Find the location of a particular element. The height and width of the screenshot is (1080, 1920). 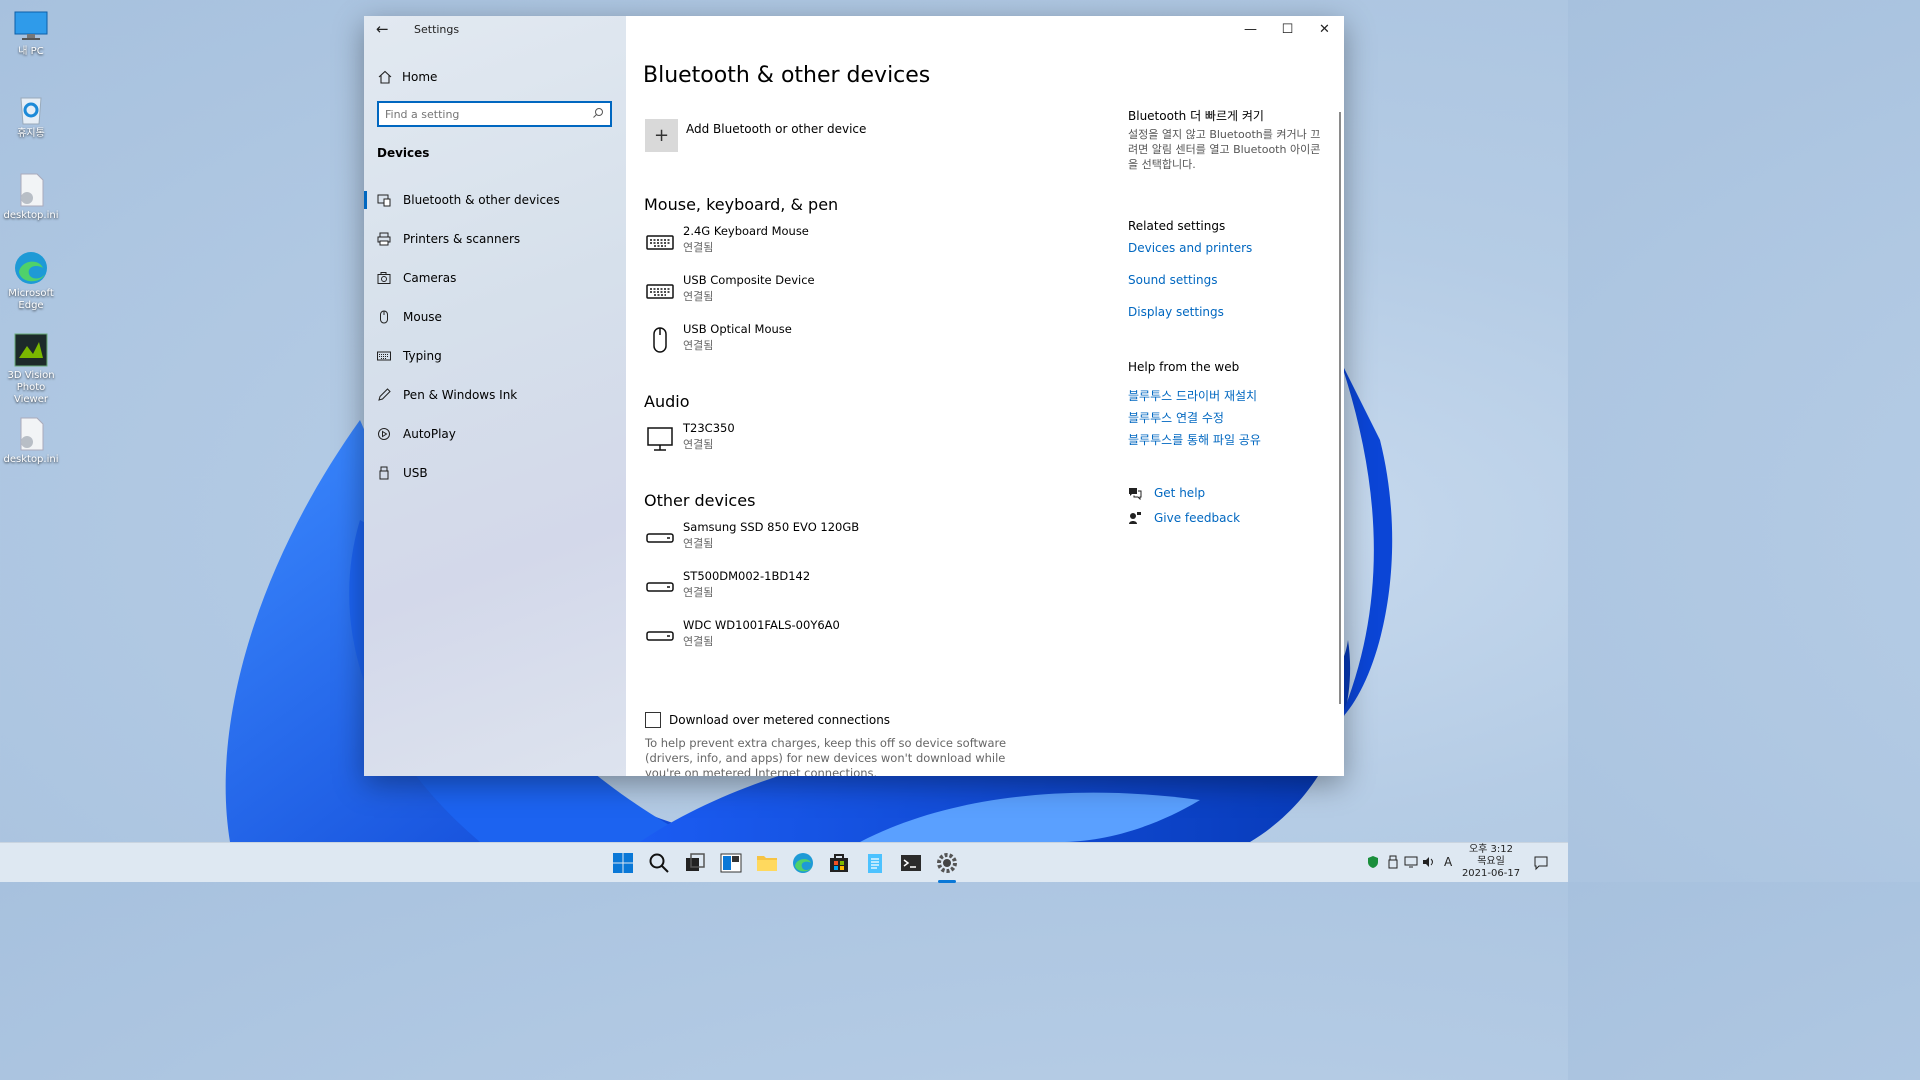

maximize-button: ☐ is located at coordinates (1287, 30).